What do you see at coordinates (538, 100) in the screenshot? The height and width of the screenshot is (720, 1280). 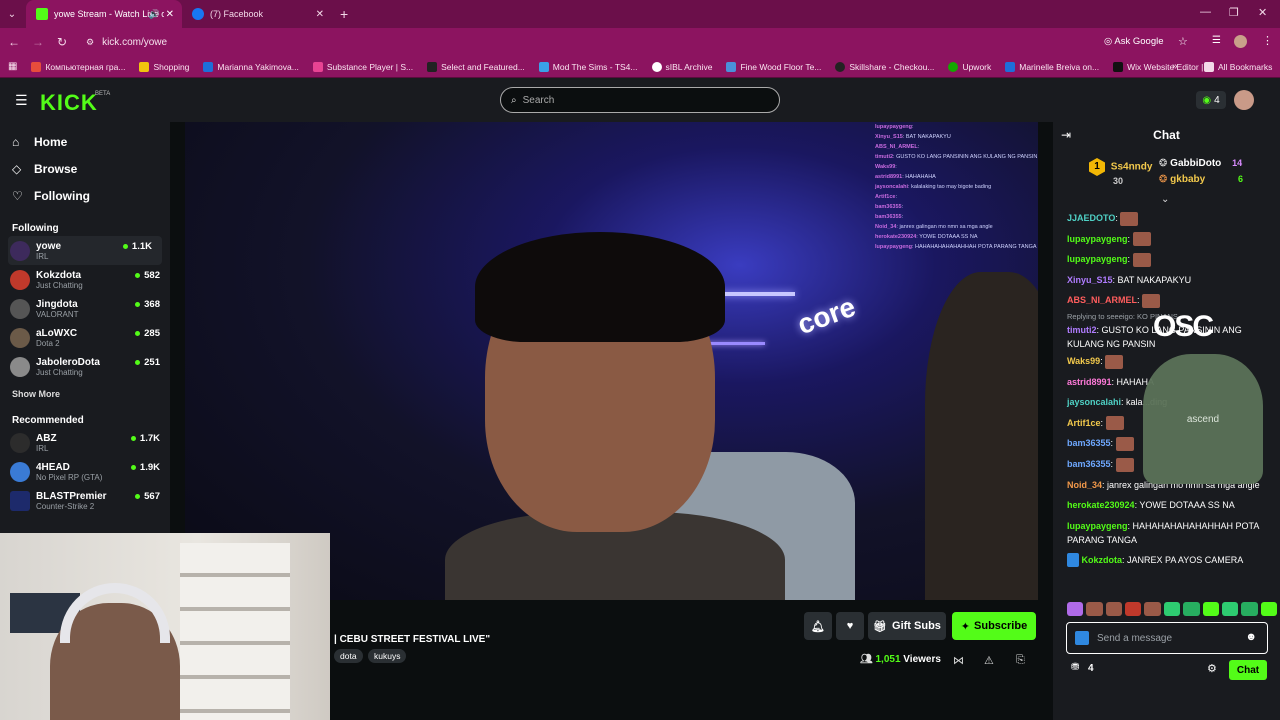 I see `search-placeholder: Search` at bounding box center [538, 100].